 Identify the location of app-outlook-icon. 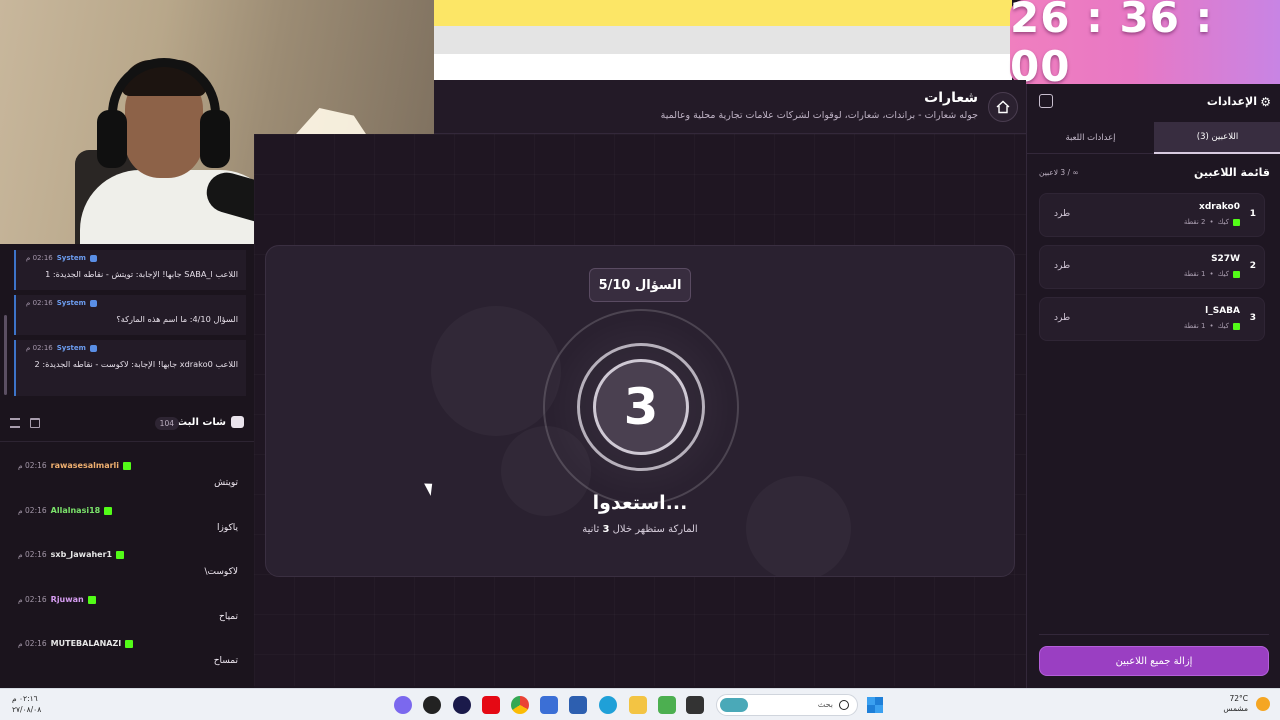
(549, 705).